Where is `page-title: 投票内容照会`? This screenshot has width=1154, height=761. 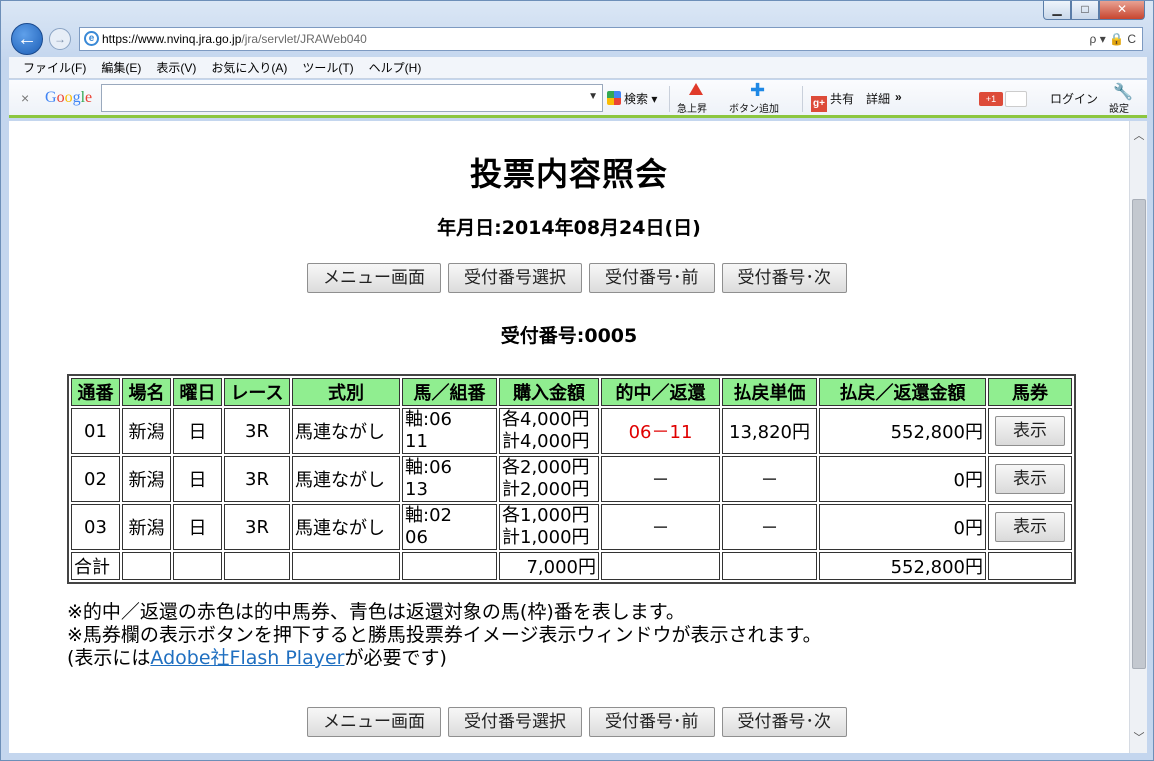 page-title: 投票内容照会 is located at coordinates (568, 174).